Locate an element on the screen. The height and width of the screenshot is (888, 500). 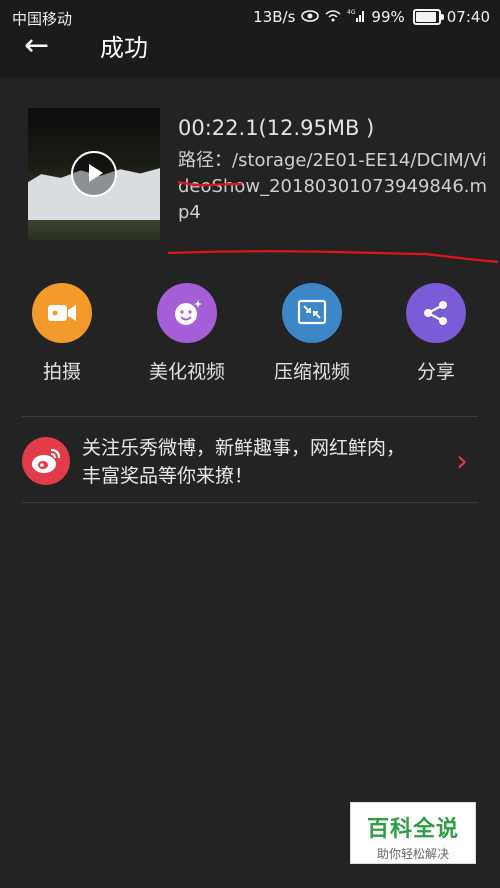
status-bar: 中国移动 13B/s 4G 99% 07:40 is located at coordinates (250, 17).